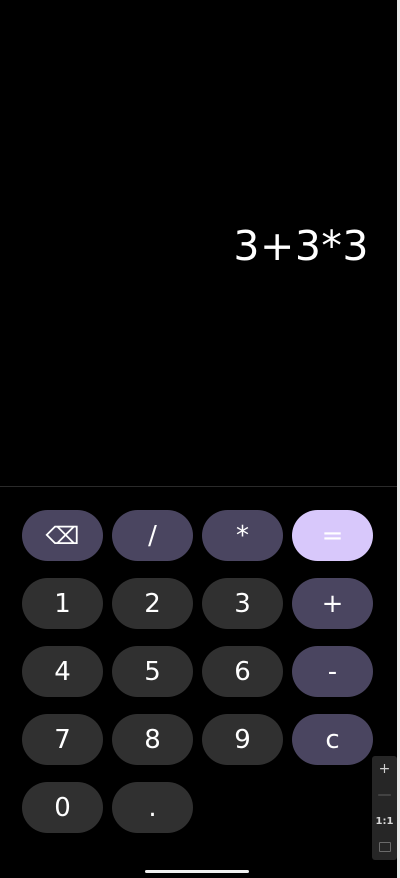  Describe the element at coordinates (62, 603) in the screenshot. I see `digit-1-button: 1` at that location.